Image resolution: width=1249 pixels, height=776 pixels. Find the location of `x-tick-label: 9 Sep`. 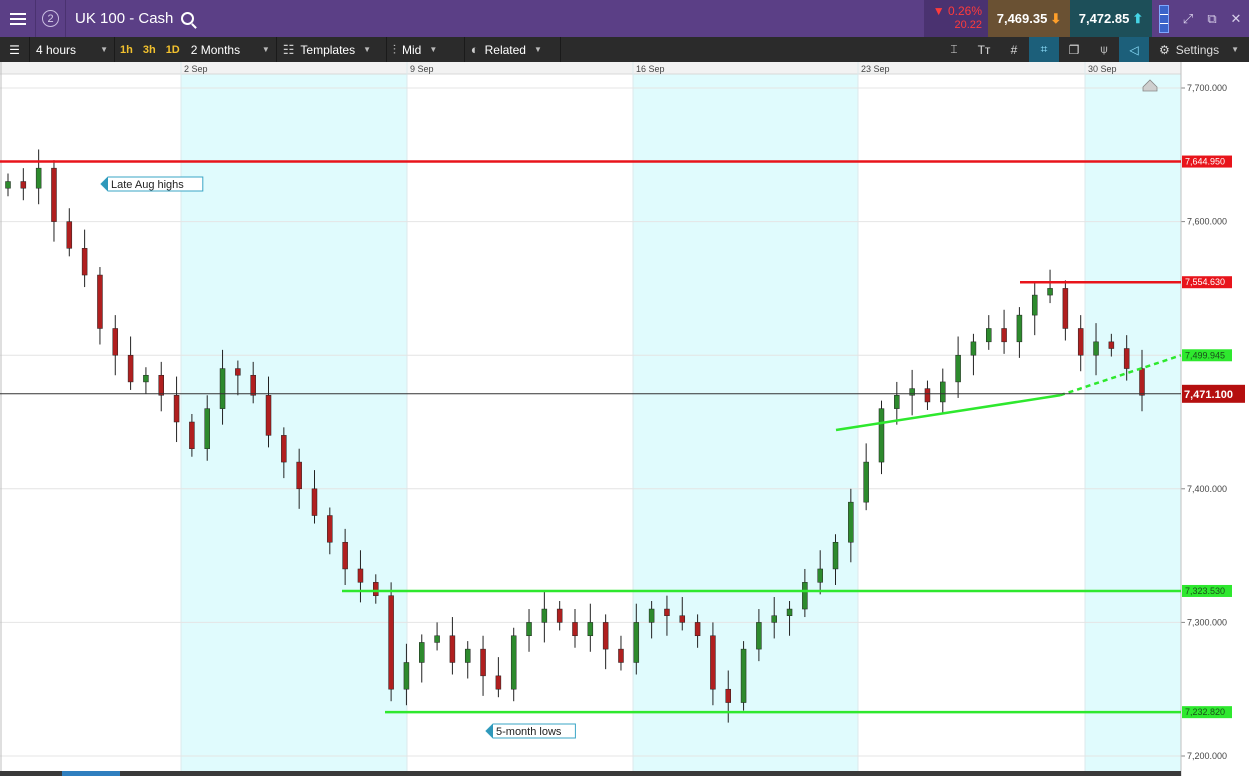

x-tick-label: 9 Sep is located at coordinates (422, 69).